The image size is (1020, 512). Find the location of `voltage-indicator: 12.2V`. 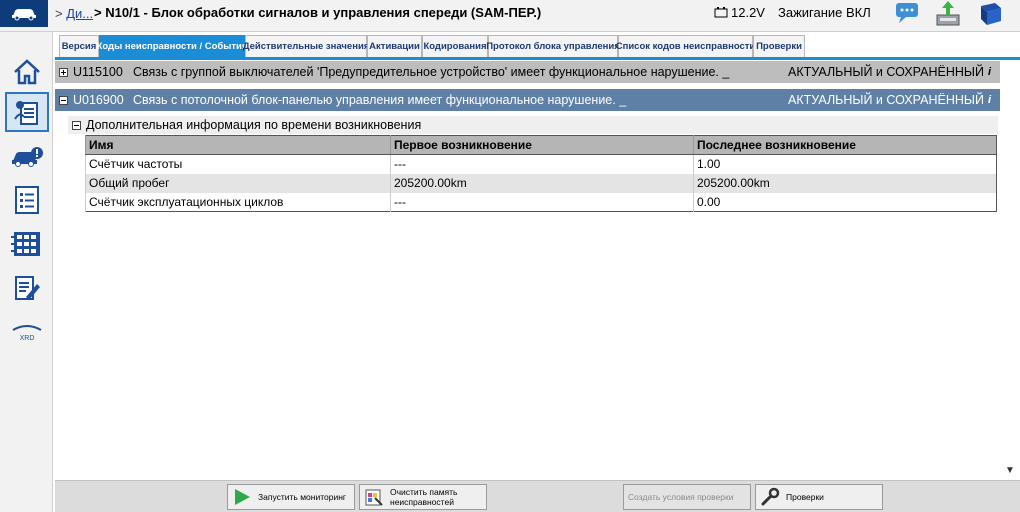

voltage-indicator: 12.2V is located at coordinates (739, 12).